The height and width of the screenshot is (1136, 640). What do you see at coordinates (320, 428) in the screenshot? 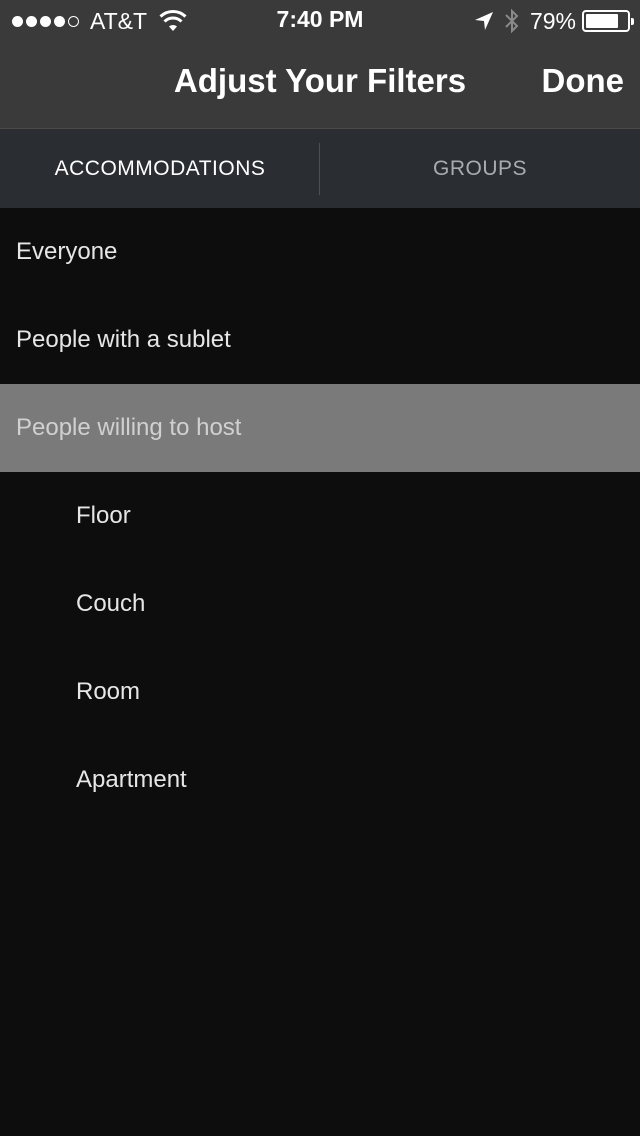
I see `option-people-willing-to-host: People willing to host` at bounding box center [320, 428].